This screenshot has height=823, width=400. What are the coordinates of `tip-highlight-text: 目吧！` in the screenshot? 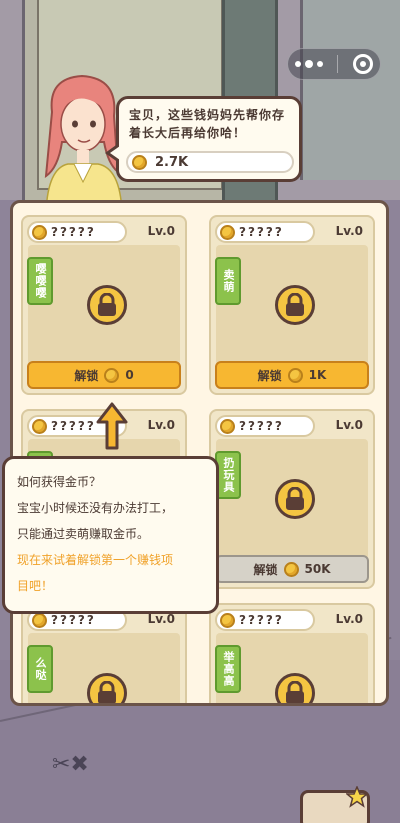 It's located at (35, 586).